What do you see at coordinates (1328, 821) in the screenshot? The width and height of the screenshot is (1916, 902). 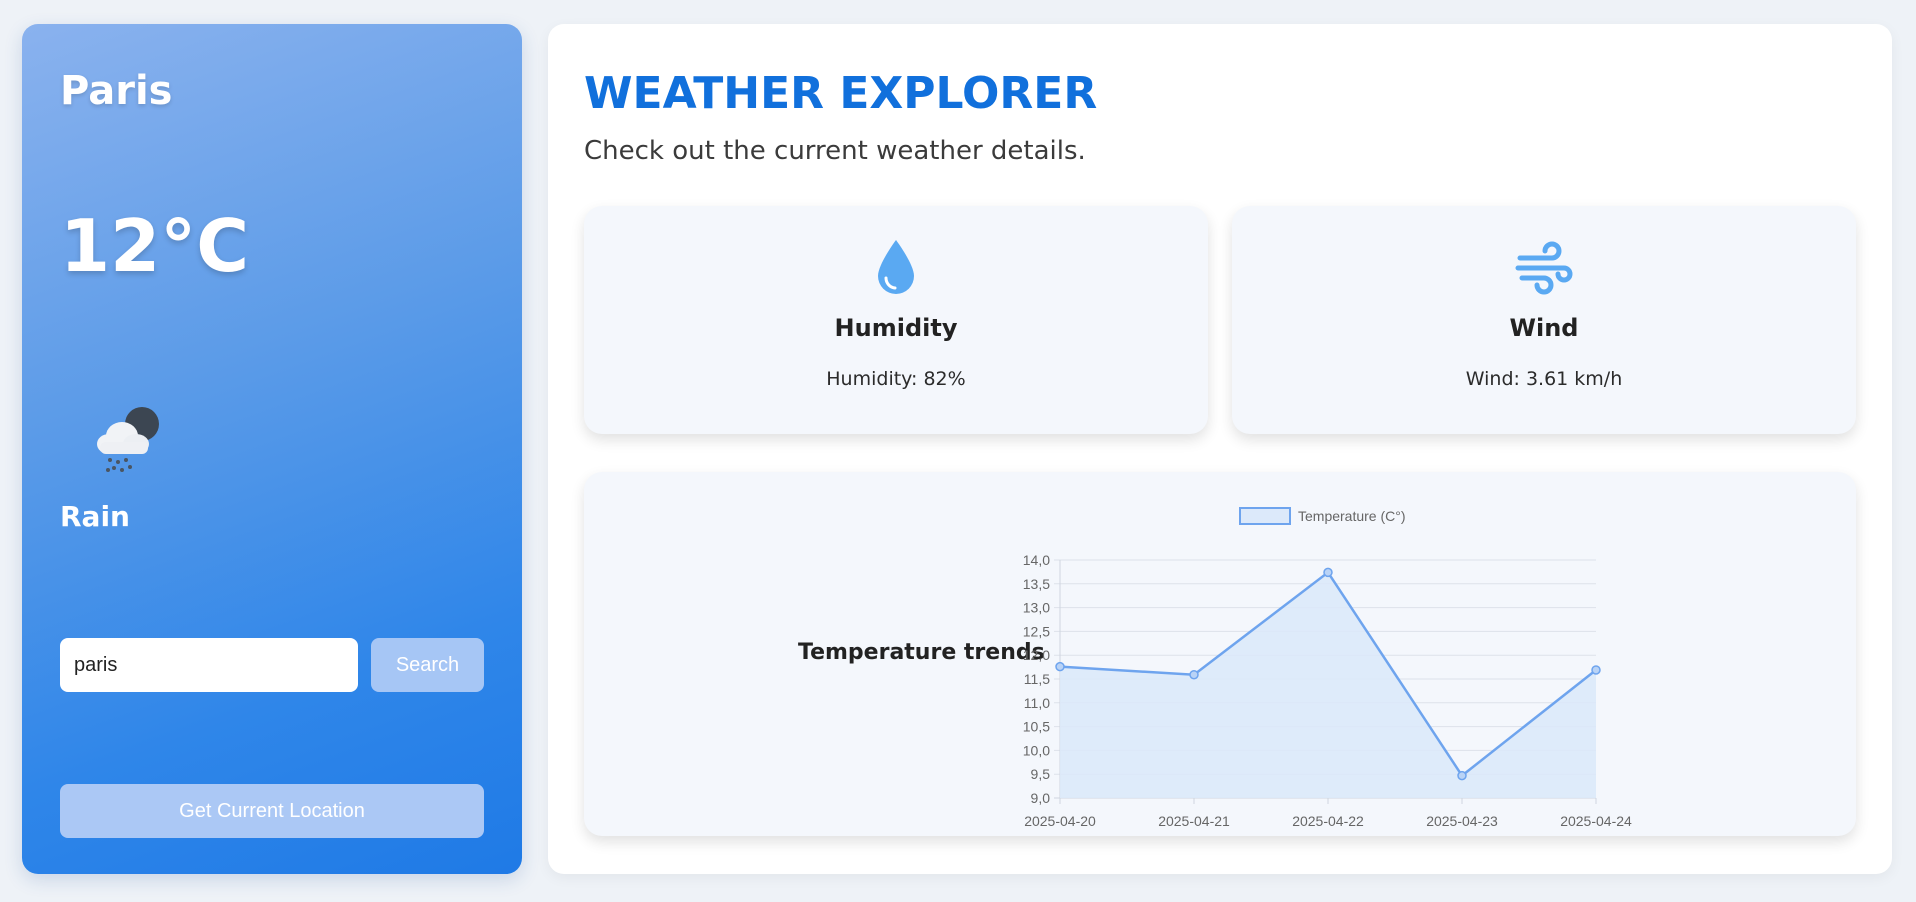 I see `x-tick-label: 2025-04-22` at bounding box center [1328, 821].